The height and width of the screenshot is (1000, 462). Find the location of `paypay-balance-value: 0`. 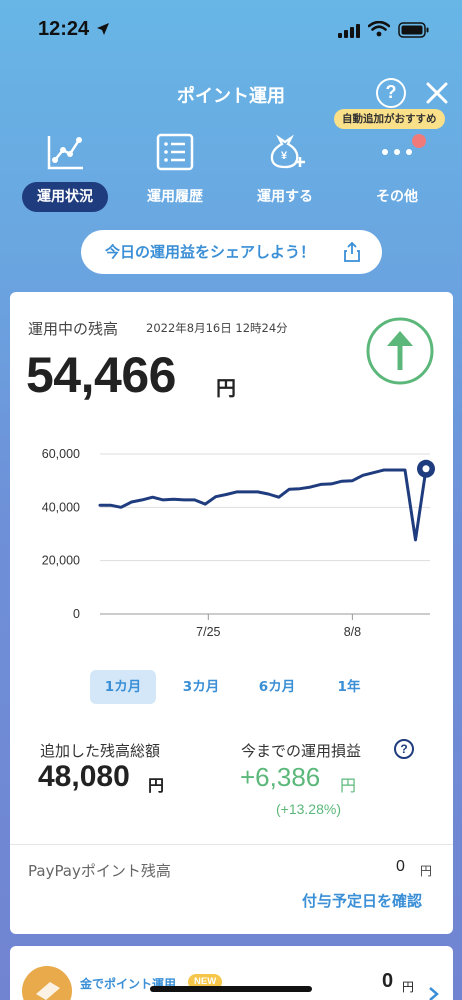

paypay-balance-value: 0 is located at coordinates (400, 866).